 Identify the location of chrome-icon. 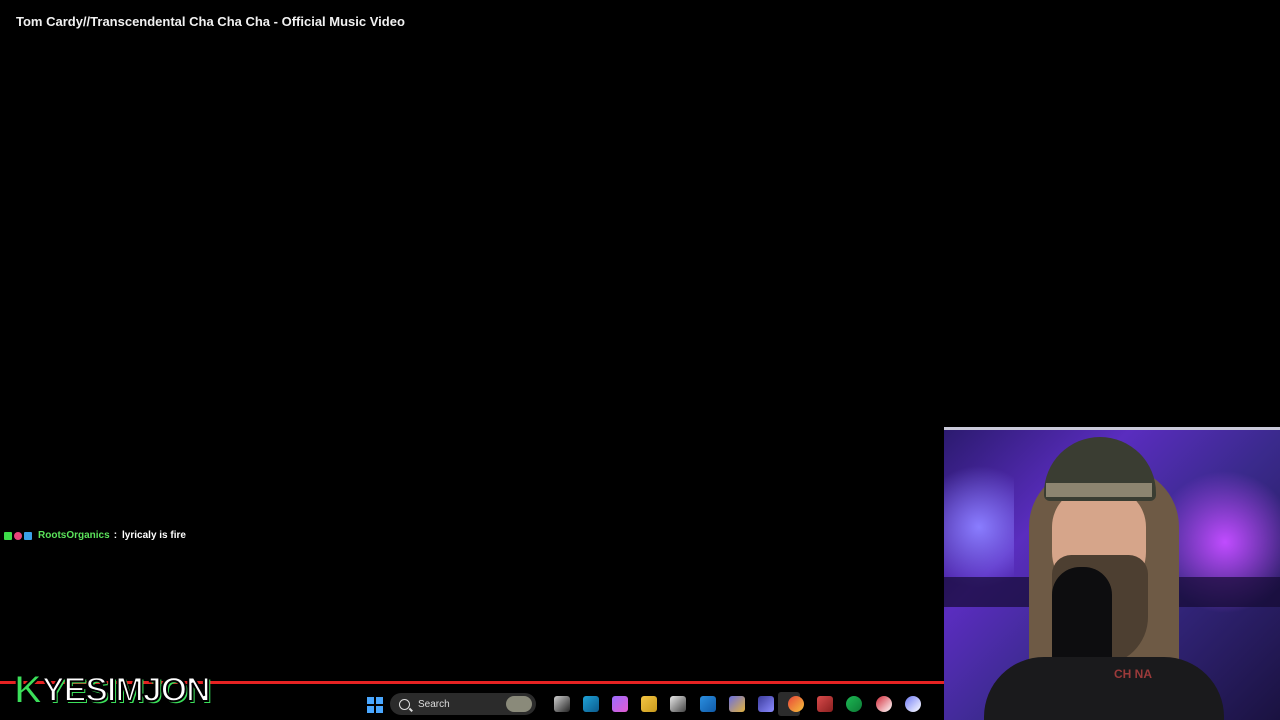
(796, 704).